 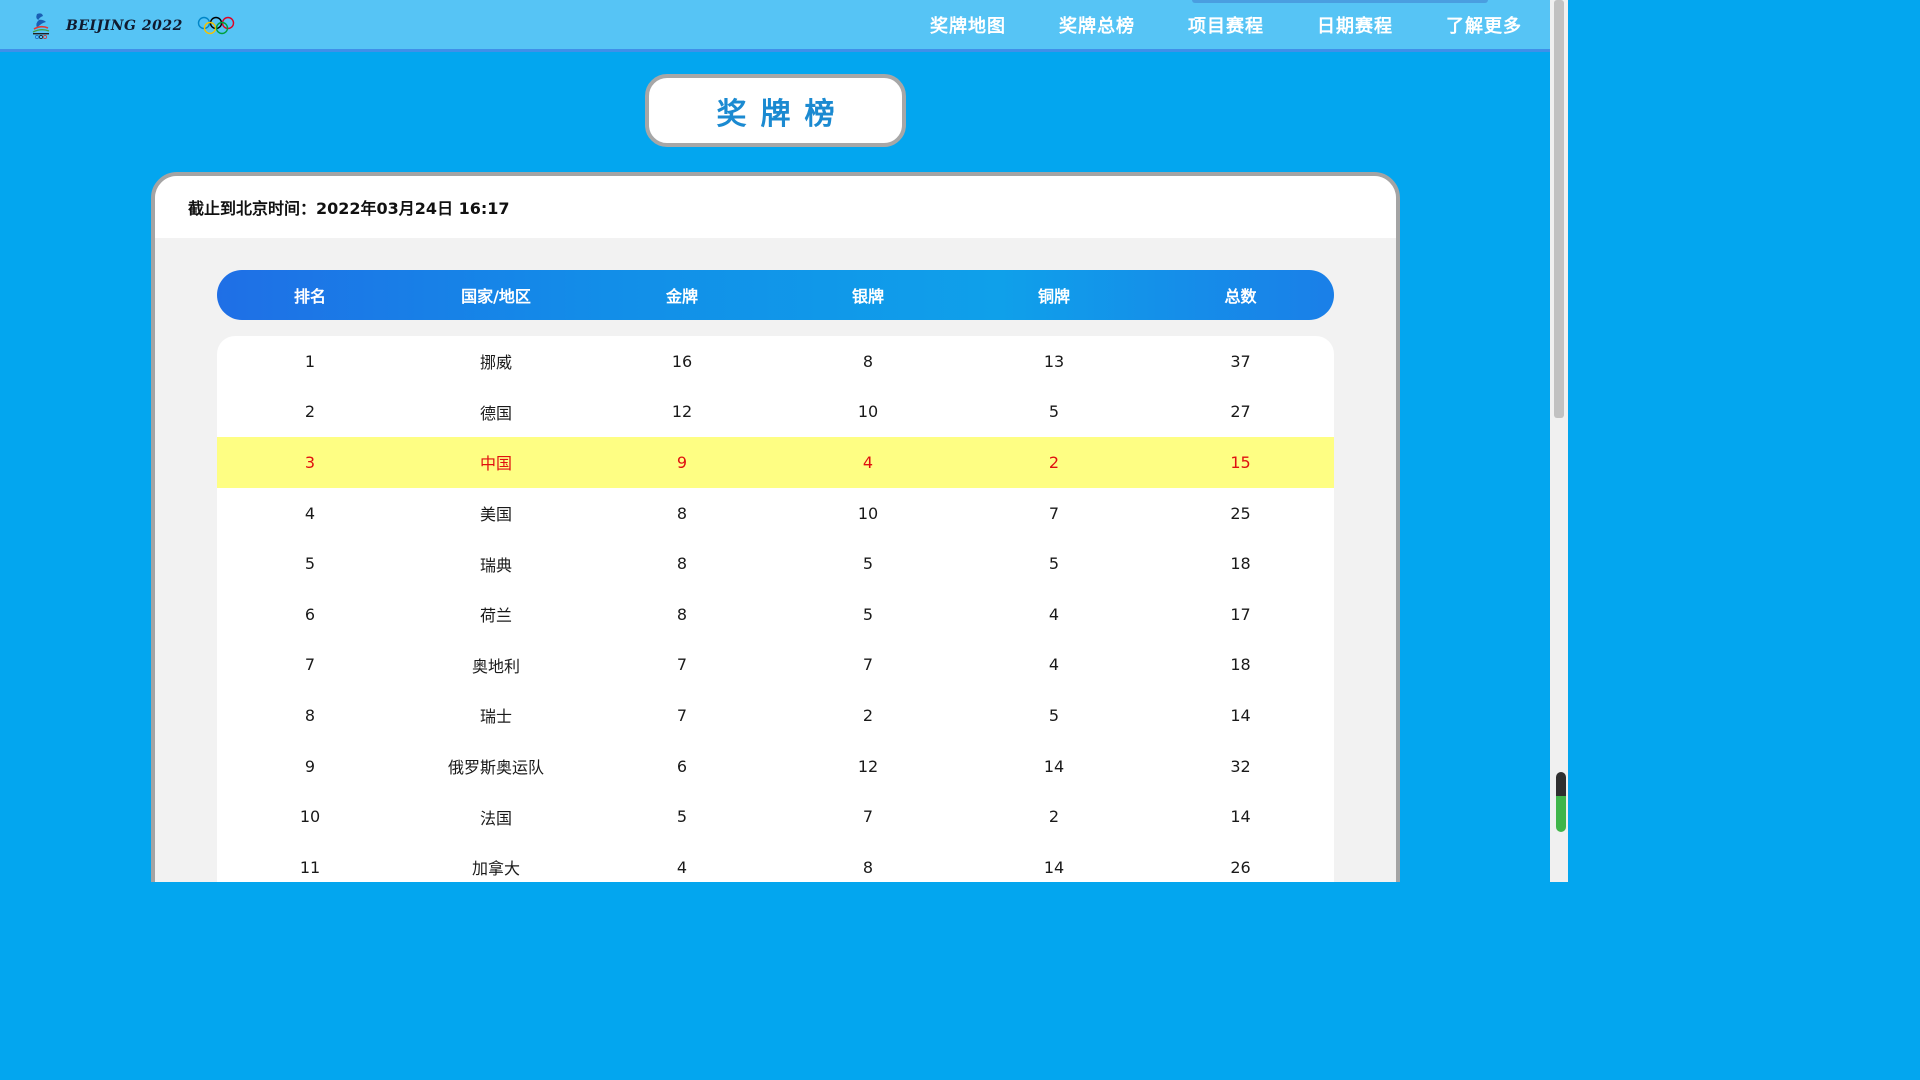 I want to click on cell-country: 瑞士, so click(x=495, y=717).